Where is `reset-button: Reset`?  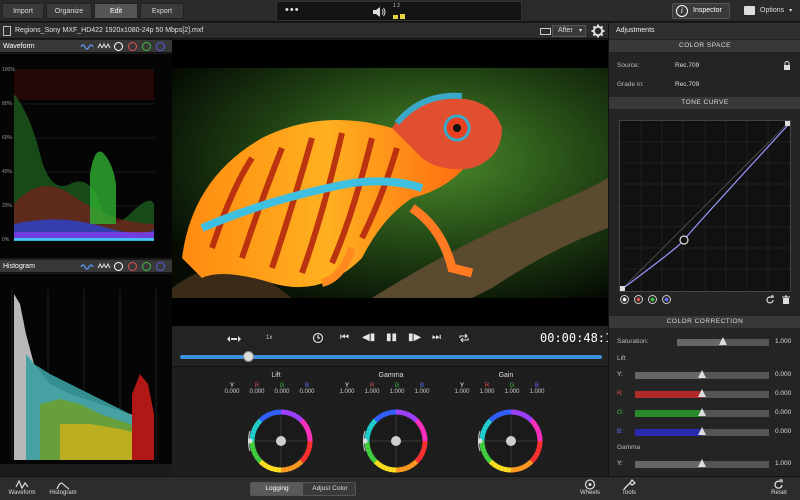 reset-button: Reset is located at coordinates (779, 488).